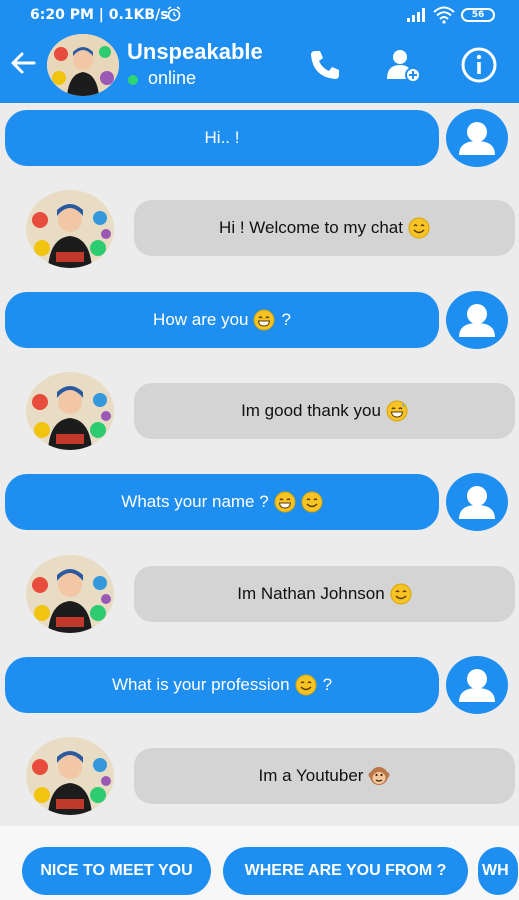  I want to click on message-text: What is your profession, so click(200, 684).